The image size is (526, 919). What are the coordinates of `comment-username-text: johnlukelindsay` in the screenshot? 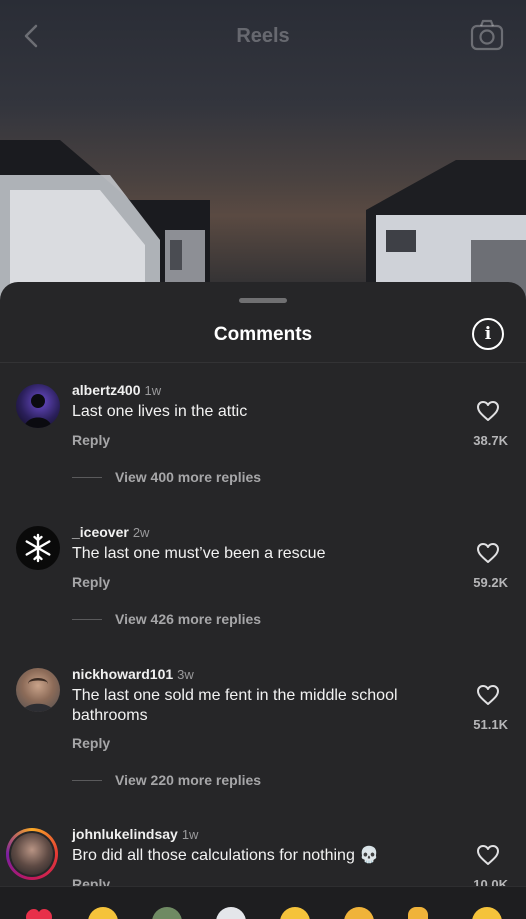 It's located at (125, 834).